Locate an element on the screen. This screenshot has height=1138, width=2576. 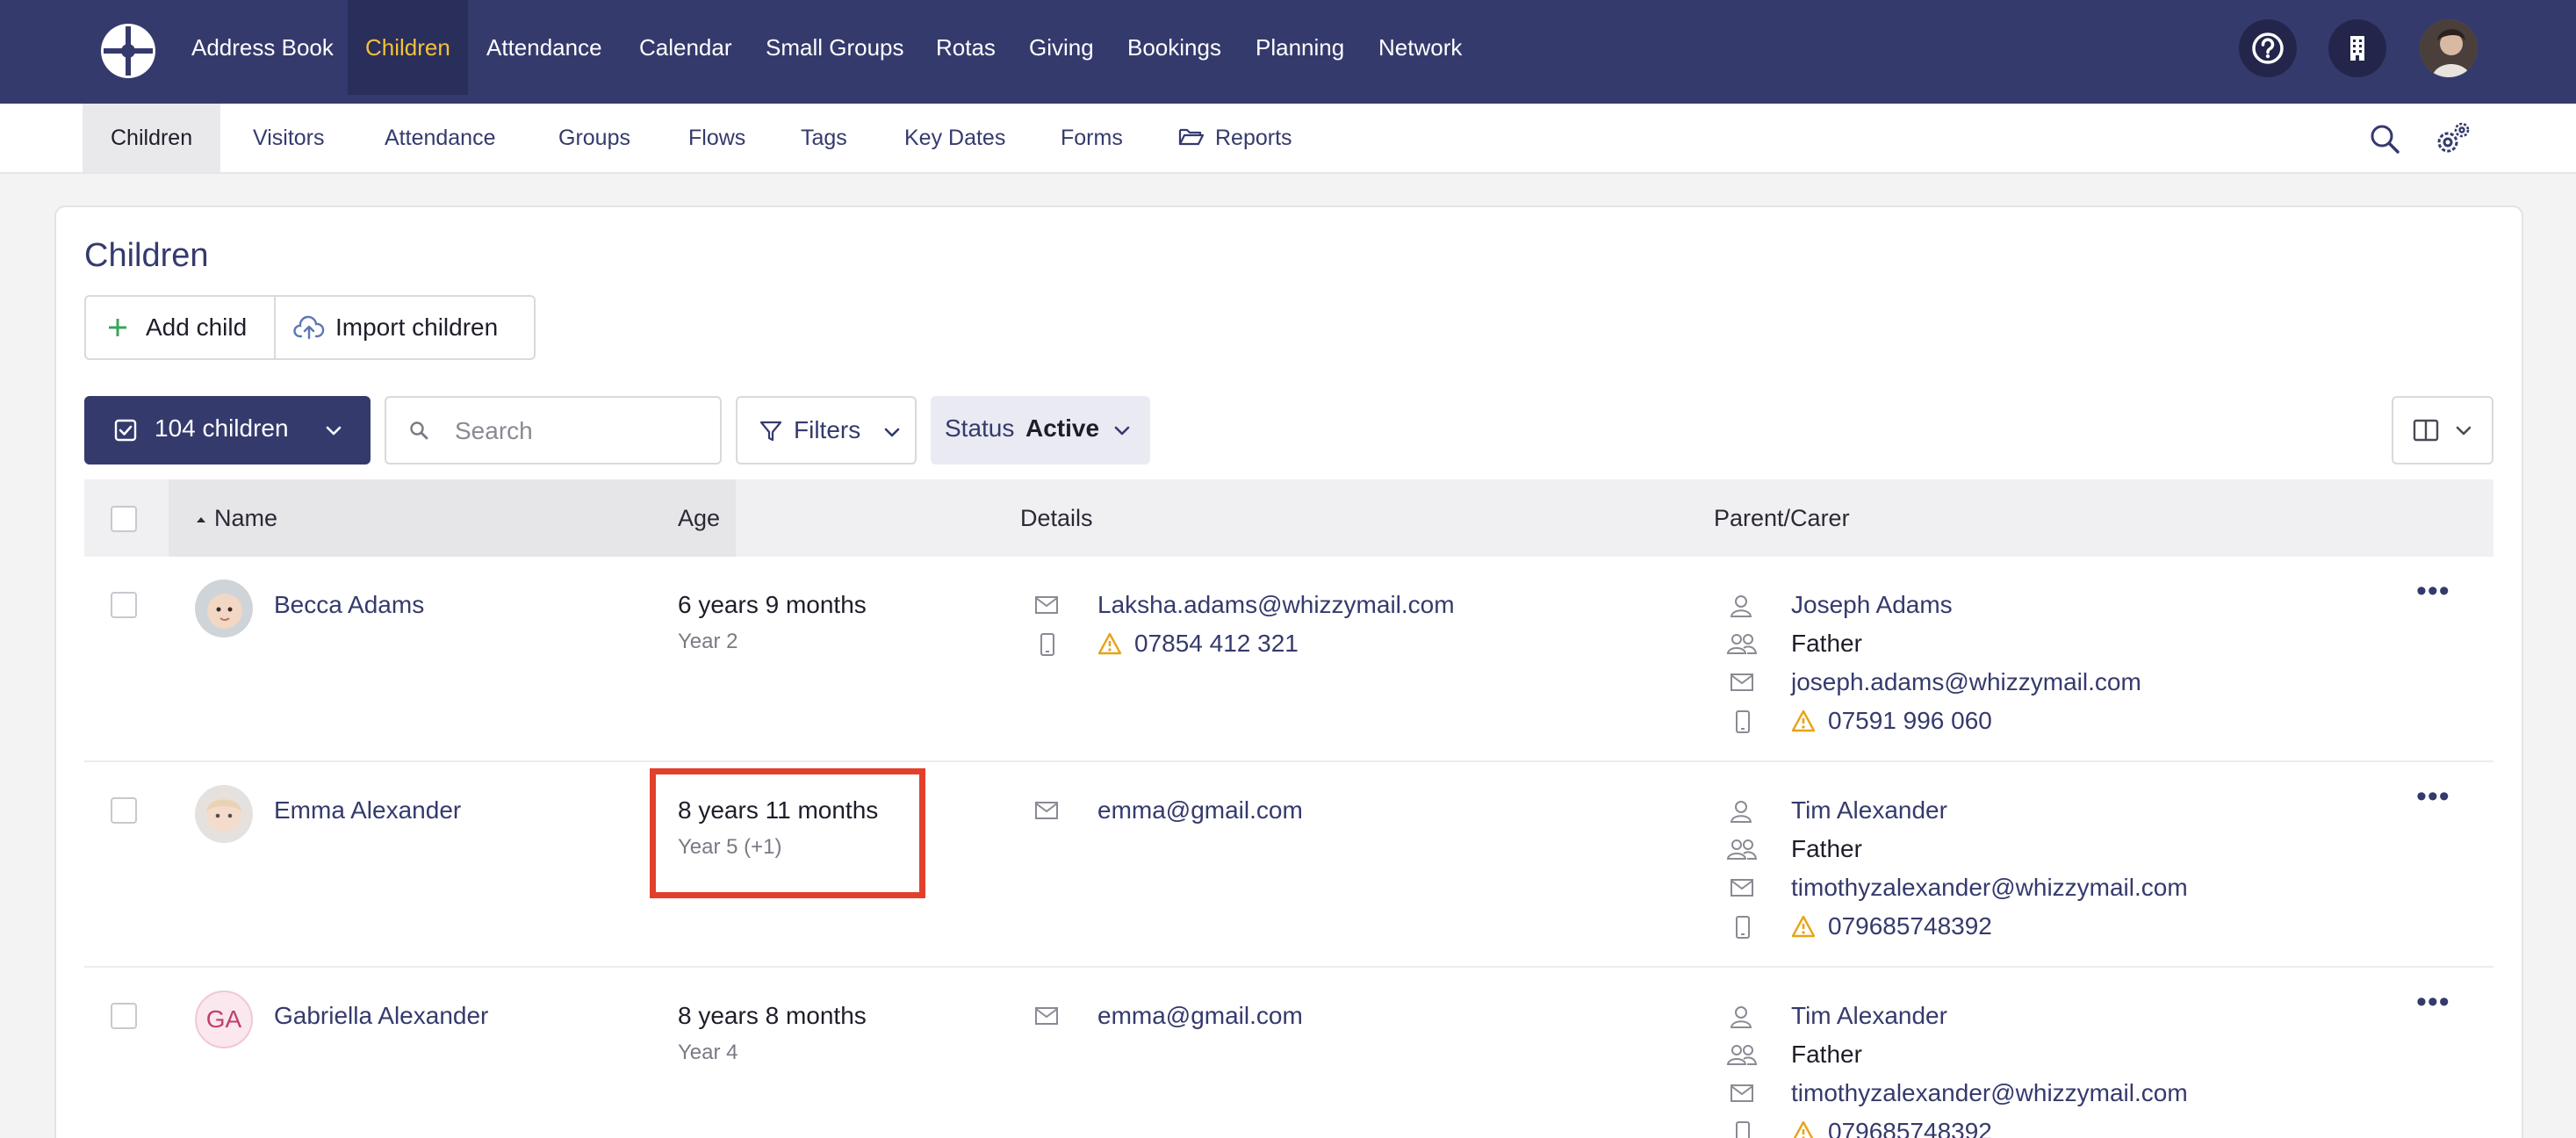
columns-icon is located at coordinates (2426, 430).